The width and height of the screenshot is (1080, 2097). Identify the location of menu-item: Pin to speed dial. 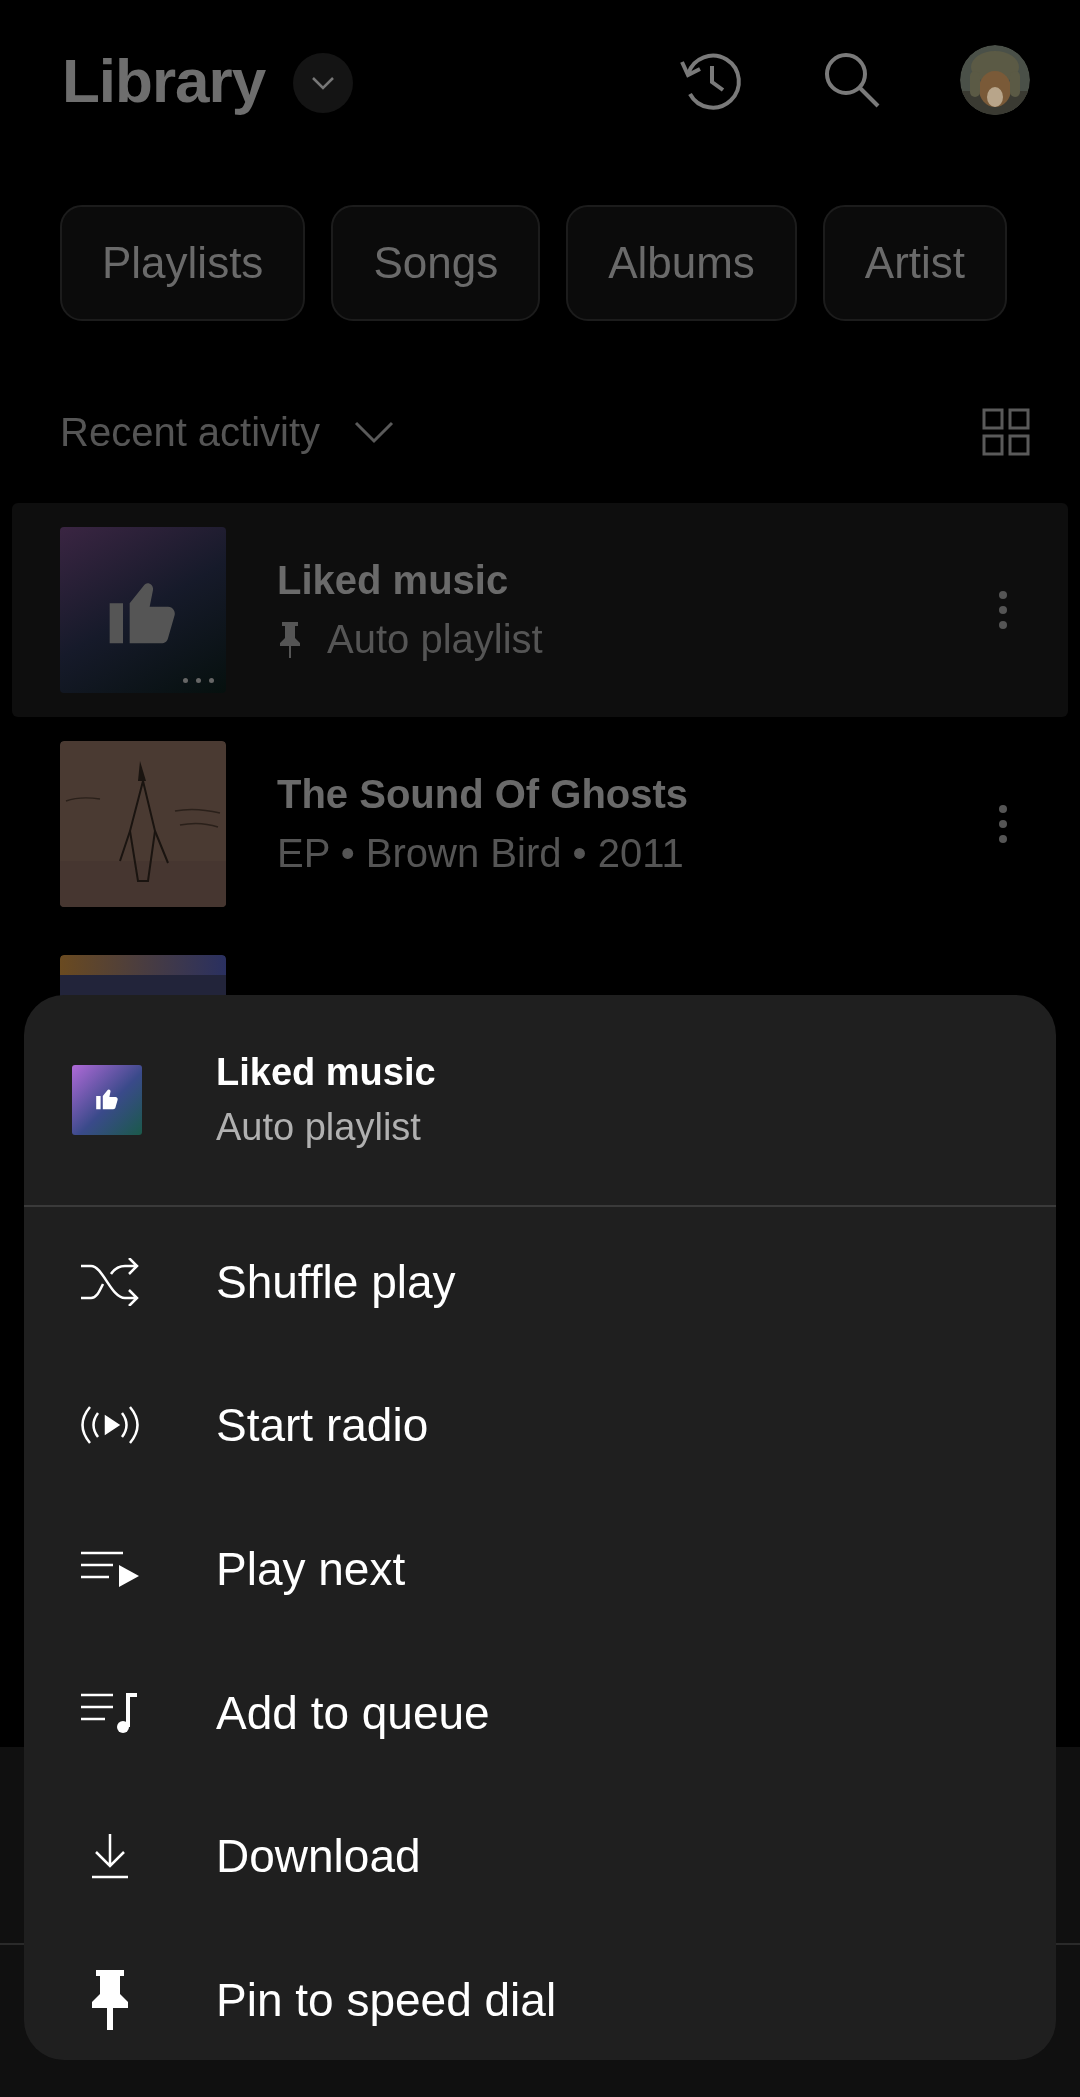
(540, 1999).